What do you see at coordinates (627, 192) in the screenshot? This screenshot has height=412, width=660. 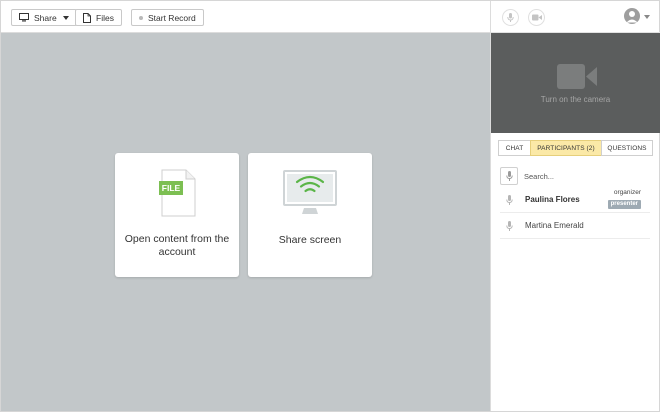 I see `participant-role: organizer` at bounding box center [627, 192].